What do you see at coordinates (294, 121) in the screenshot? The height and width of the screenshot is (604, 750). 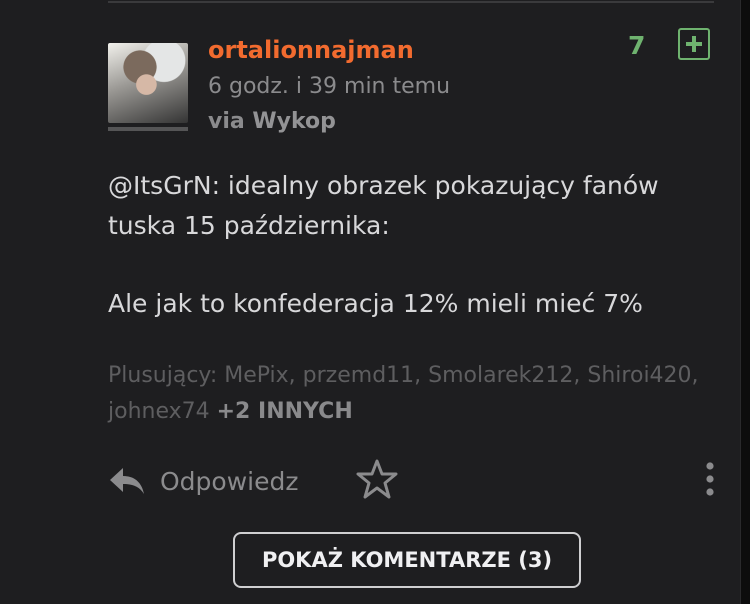 I see `via-app-link: Wykop` at bounding box center [294, 121].